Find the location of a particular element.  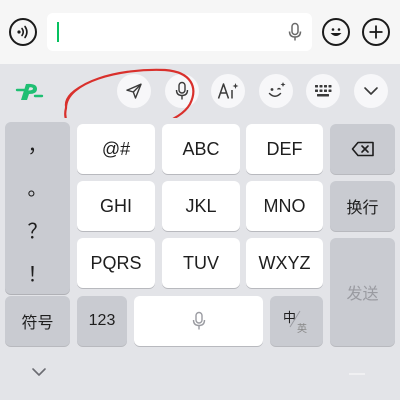

voice-input-icon is located at coordinates (22, 32).